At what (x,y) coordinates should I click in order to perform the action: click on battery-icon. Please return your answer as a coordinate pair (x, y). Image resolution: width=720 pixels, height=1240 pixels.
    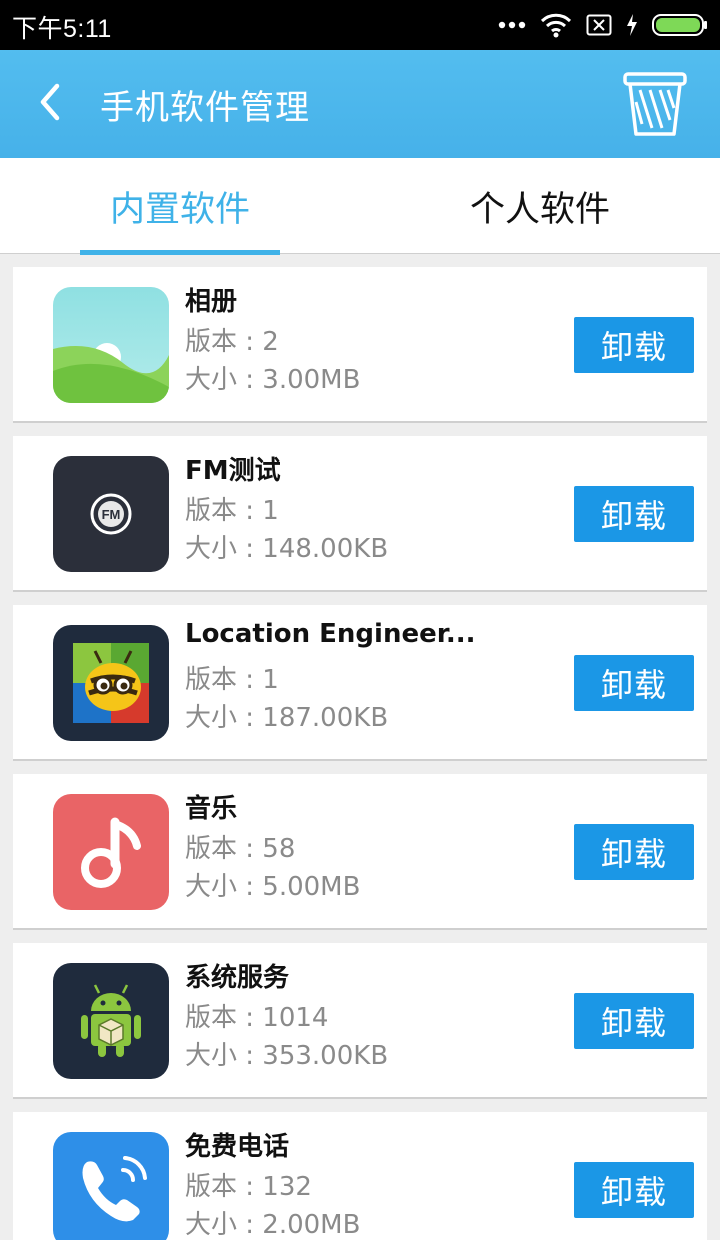
    Looking at the image, I should click on (679, 25).